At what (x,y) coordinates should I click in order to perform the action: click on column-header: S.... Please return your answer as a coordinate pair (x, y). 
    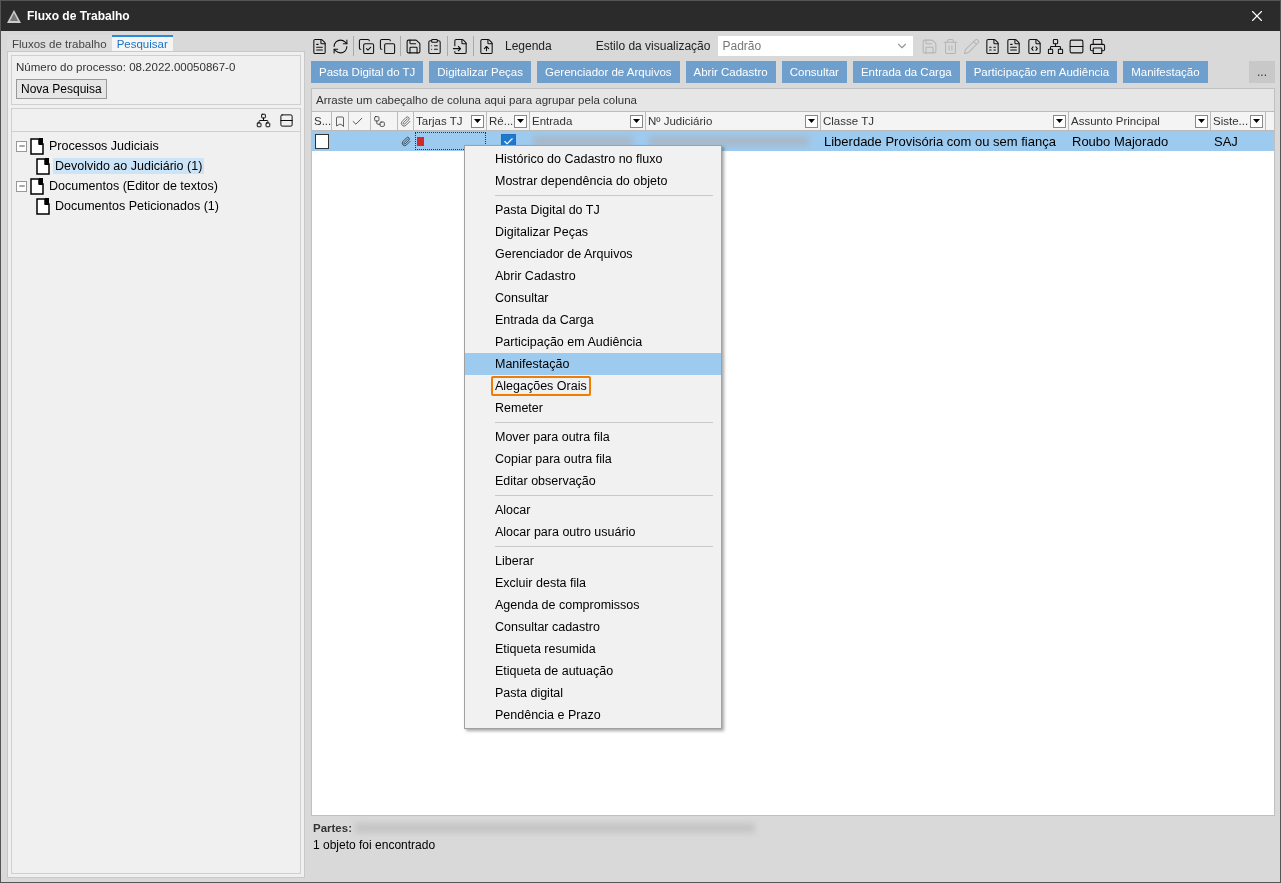
    Looking at the image, I should click on (322, 121).